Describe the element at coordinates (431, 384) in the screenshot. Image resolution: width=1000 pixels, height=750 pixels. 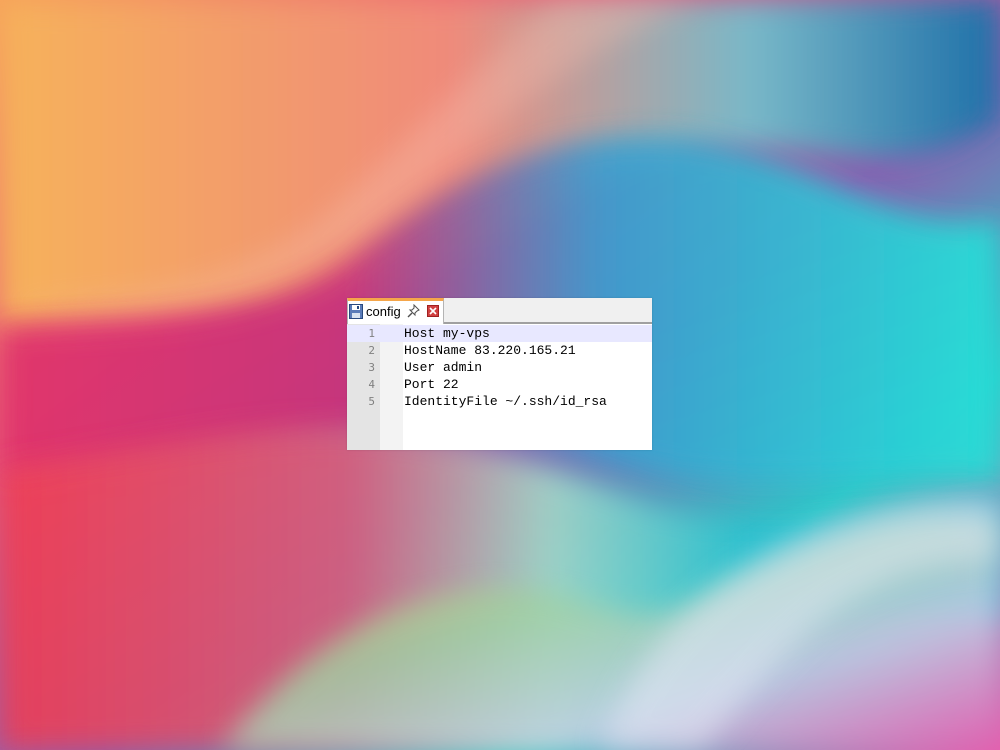
I see `line-text: Port 22` at that location.